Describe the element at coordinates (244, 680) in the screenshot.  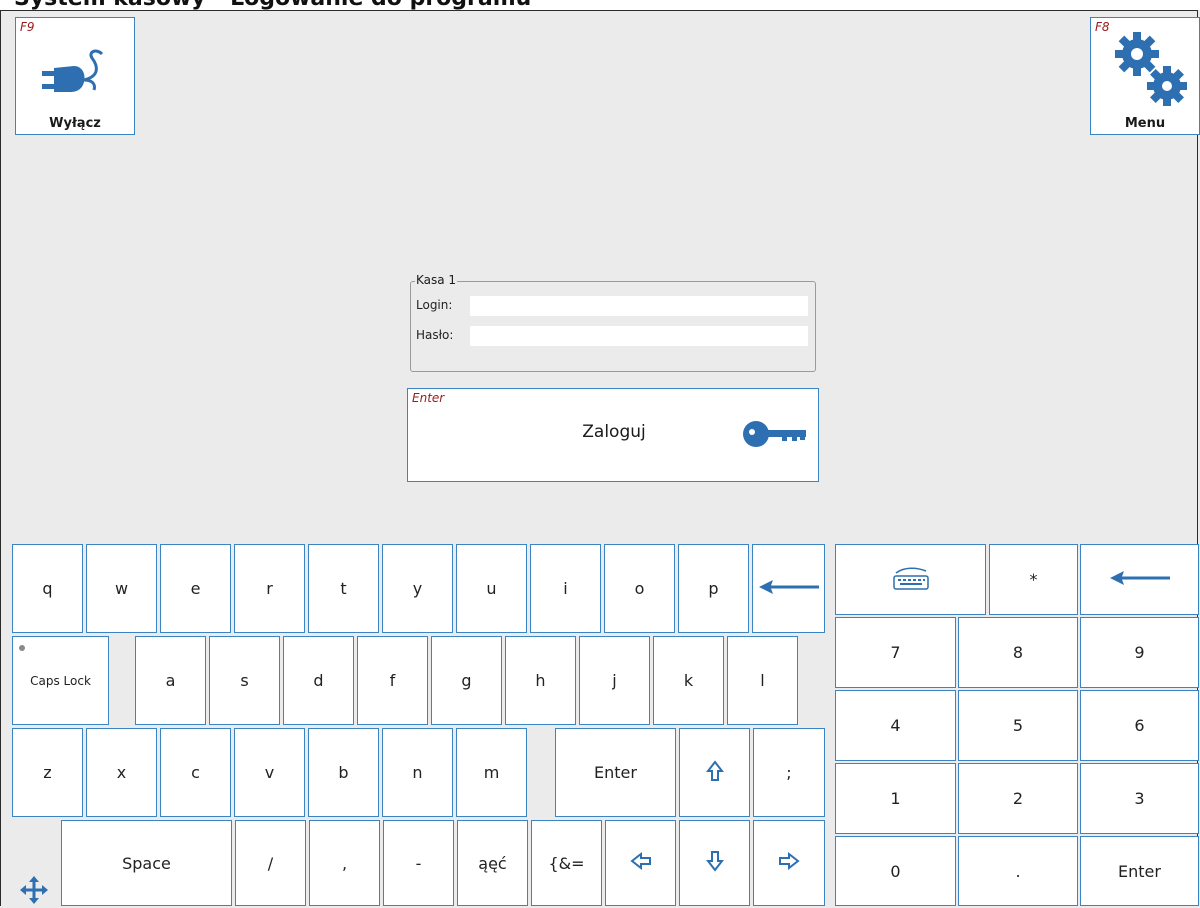
I see `key-s: s` at that location.